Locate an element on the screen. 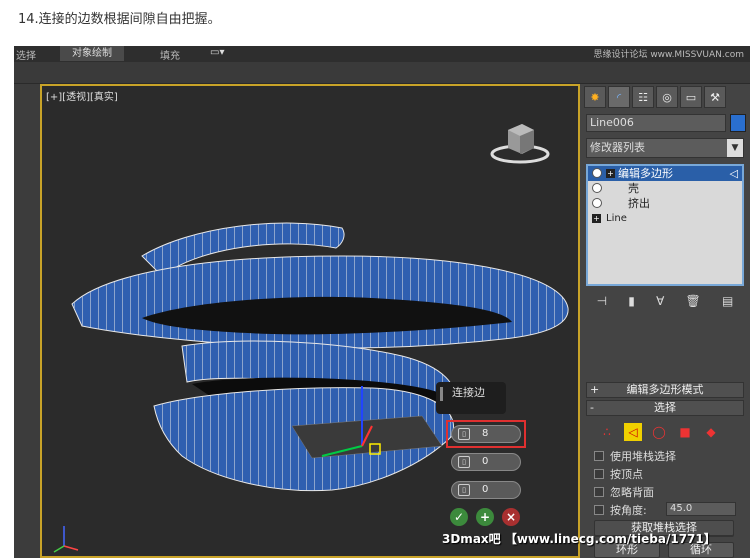 This screenshot has width=750, height=558. remove-modifier-icon: 🗑 is located at coordinates (693, 301).